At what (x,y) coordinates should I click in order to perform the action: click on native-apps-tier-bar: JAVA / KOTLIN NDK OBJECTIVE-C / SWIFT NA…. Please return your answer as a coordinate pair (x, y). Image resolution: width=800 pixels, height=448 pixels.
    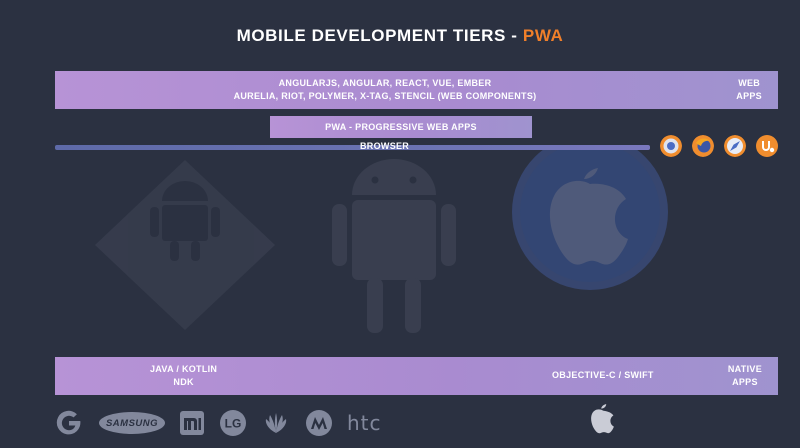
    Looking at the image, I should click on (416, 376).